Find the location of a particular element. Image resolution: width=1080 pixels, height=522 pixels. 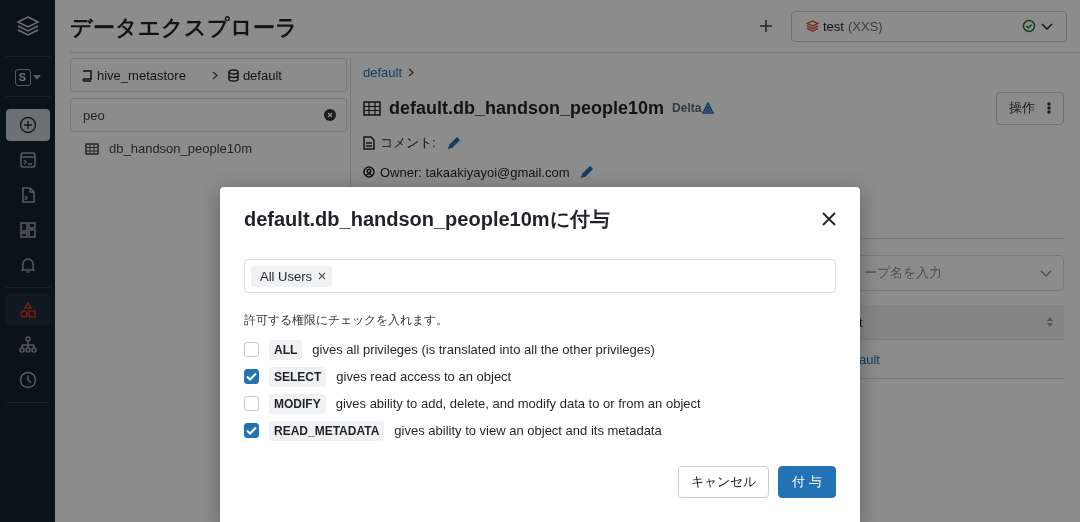

layers-icon is located at coordinates (812, 26).